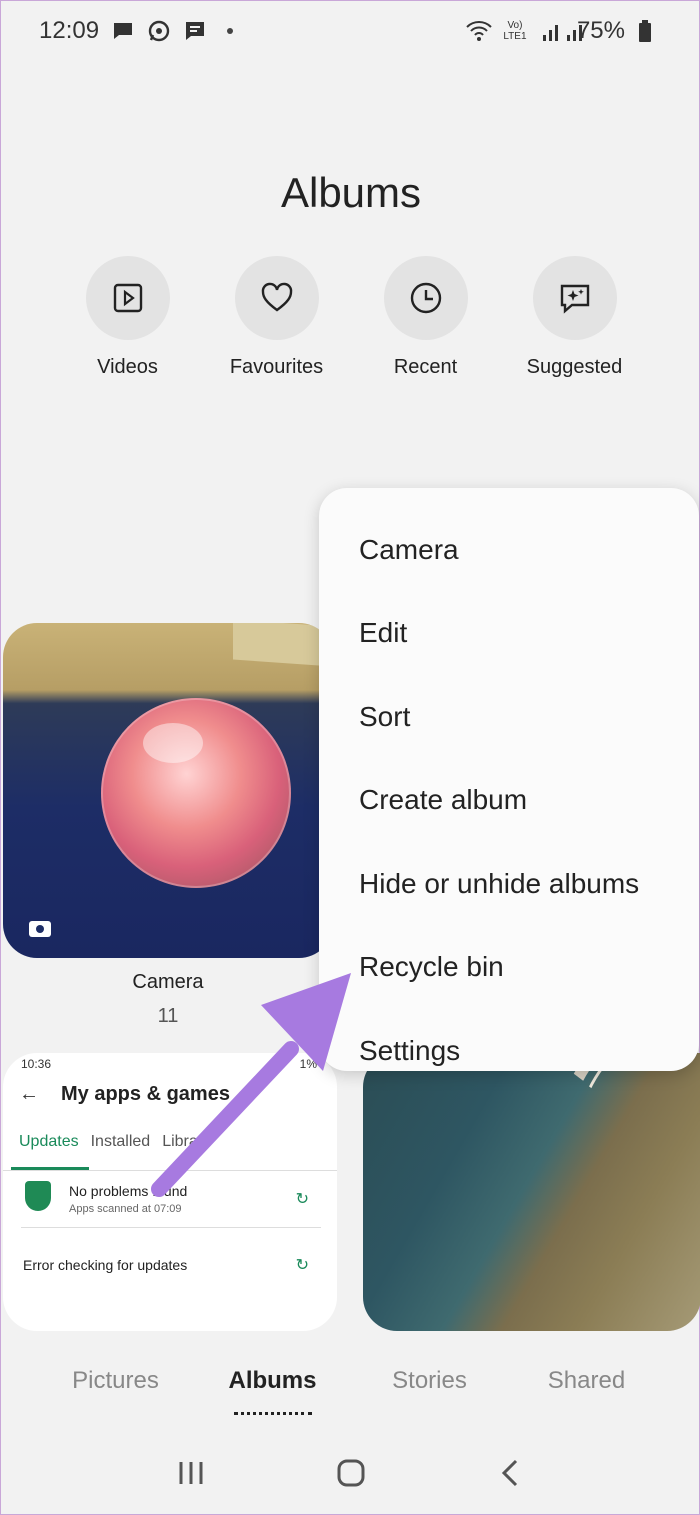 The height and width of the screenshot is (1515, 700). What do you see at coordinates (273, 1392) in the screenshot?
I see `tab-albums: Albums` at bounding box center [273, 1392].